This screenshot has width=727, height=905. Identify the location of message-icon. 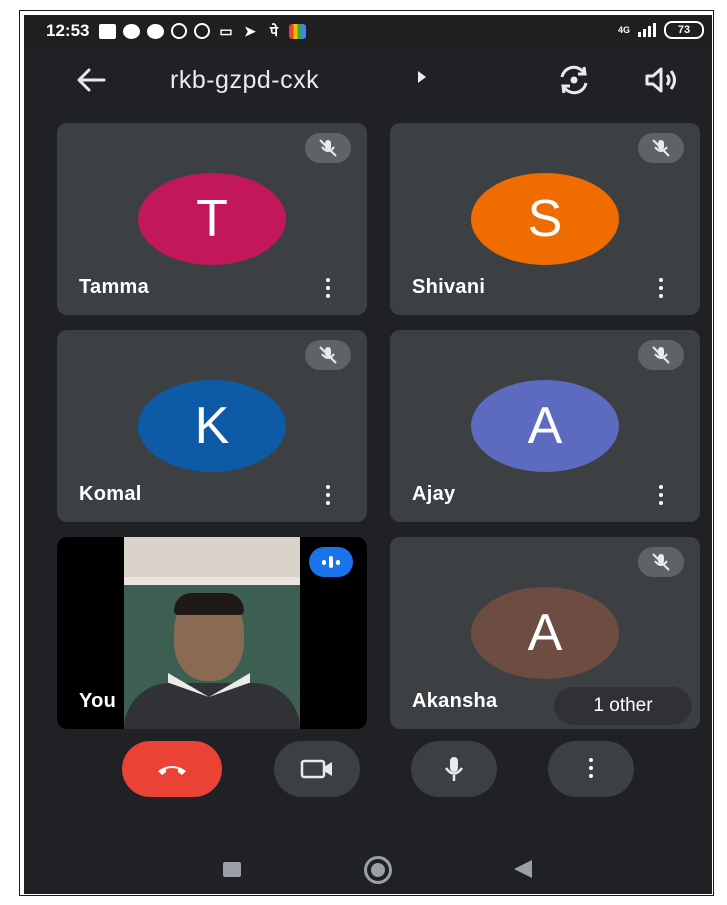
(108, 31).